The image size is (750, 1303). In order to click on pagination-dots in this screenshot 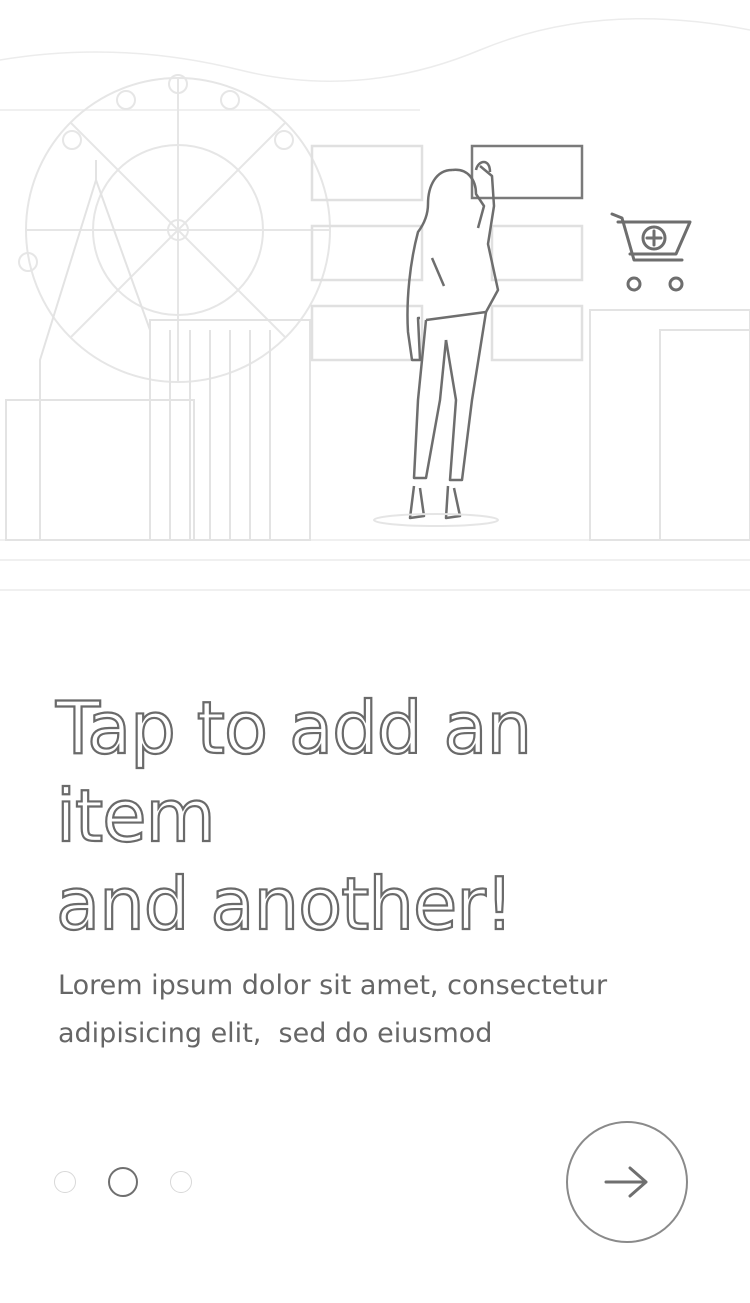, I will do `click(132, 1182)`.